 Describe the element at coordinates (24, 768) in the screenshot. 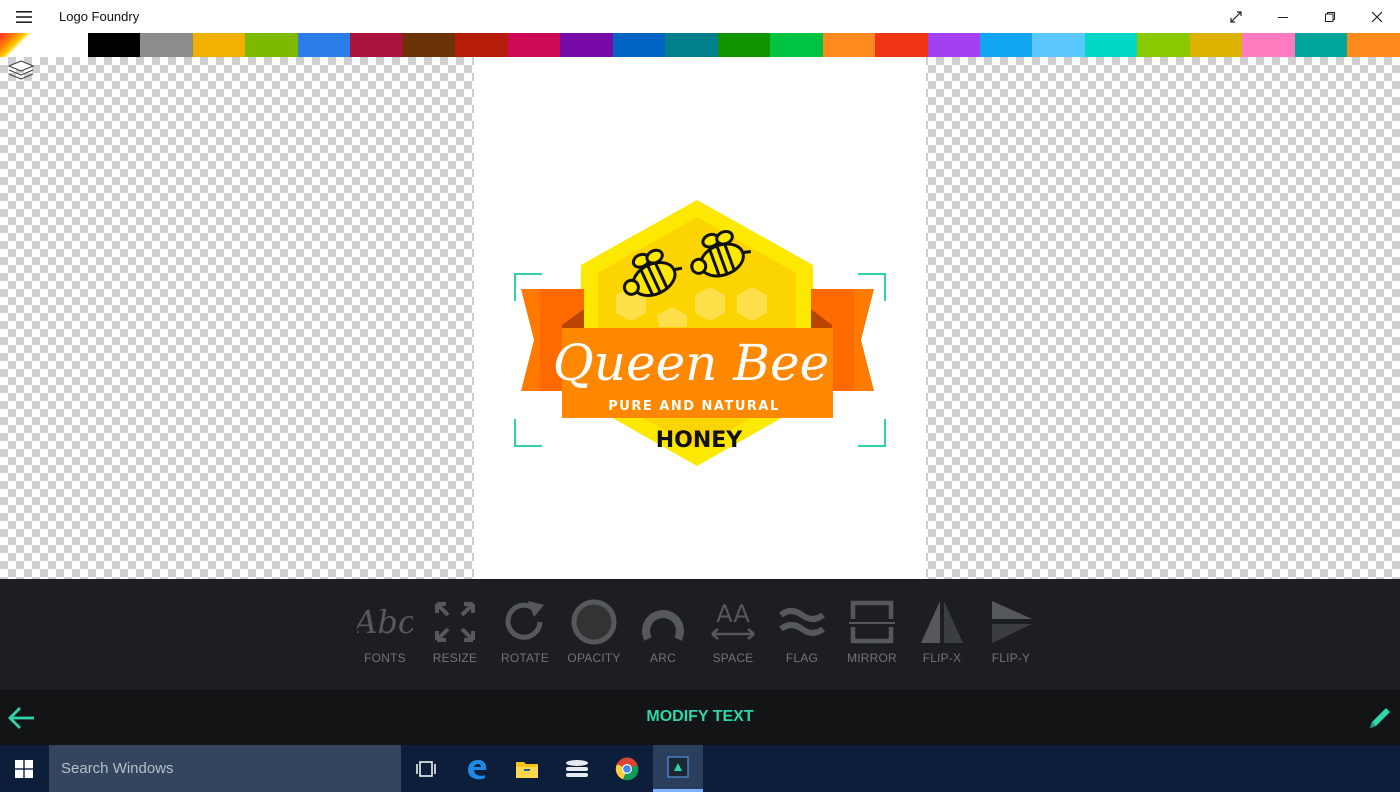

I see `windows-start-icon` at that location.